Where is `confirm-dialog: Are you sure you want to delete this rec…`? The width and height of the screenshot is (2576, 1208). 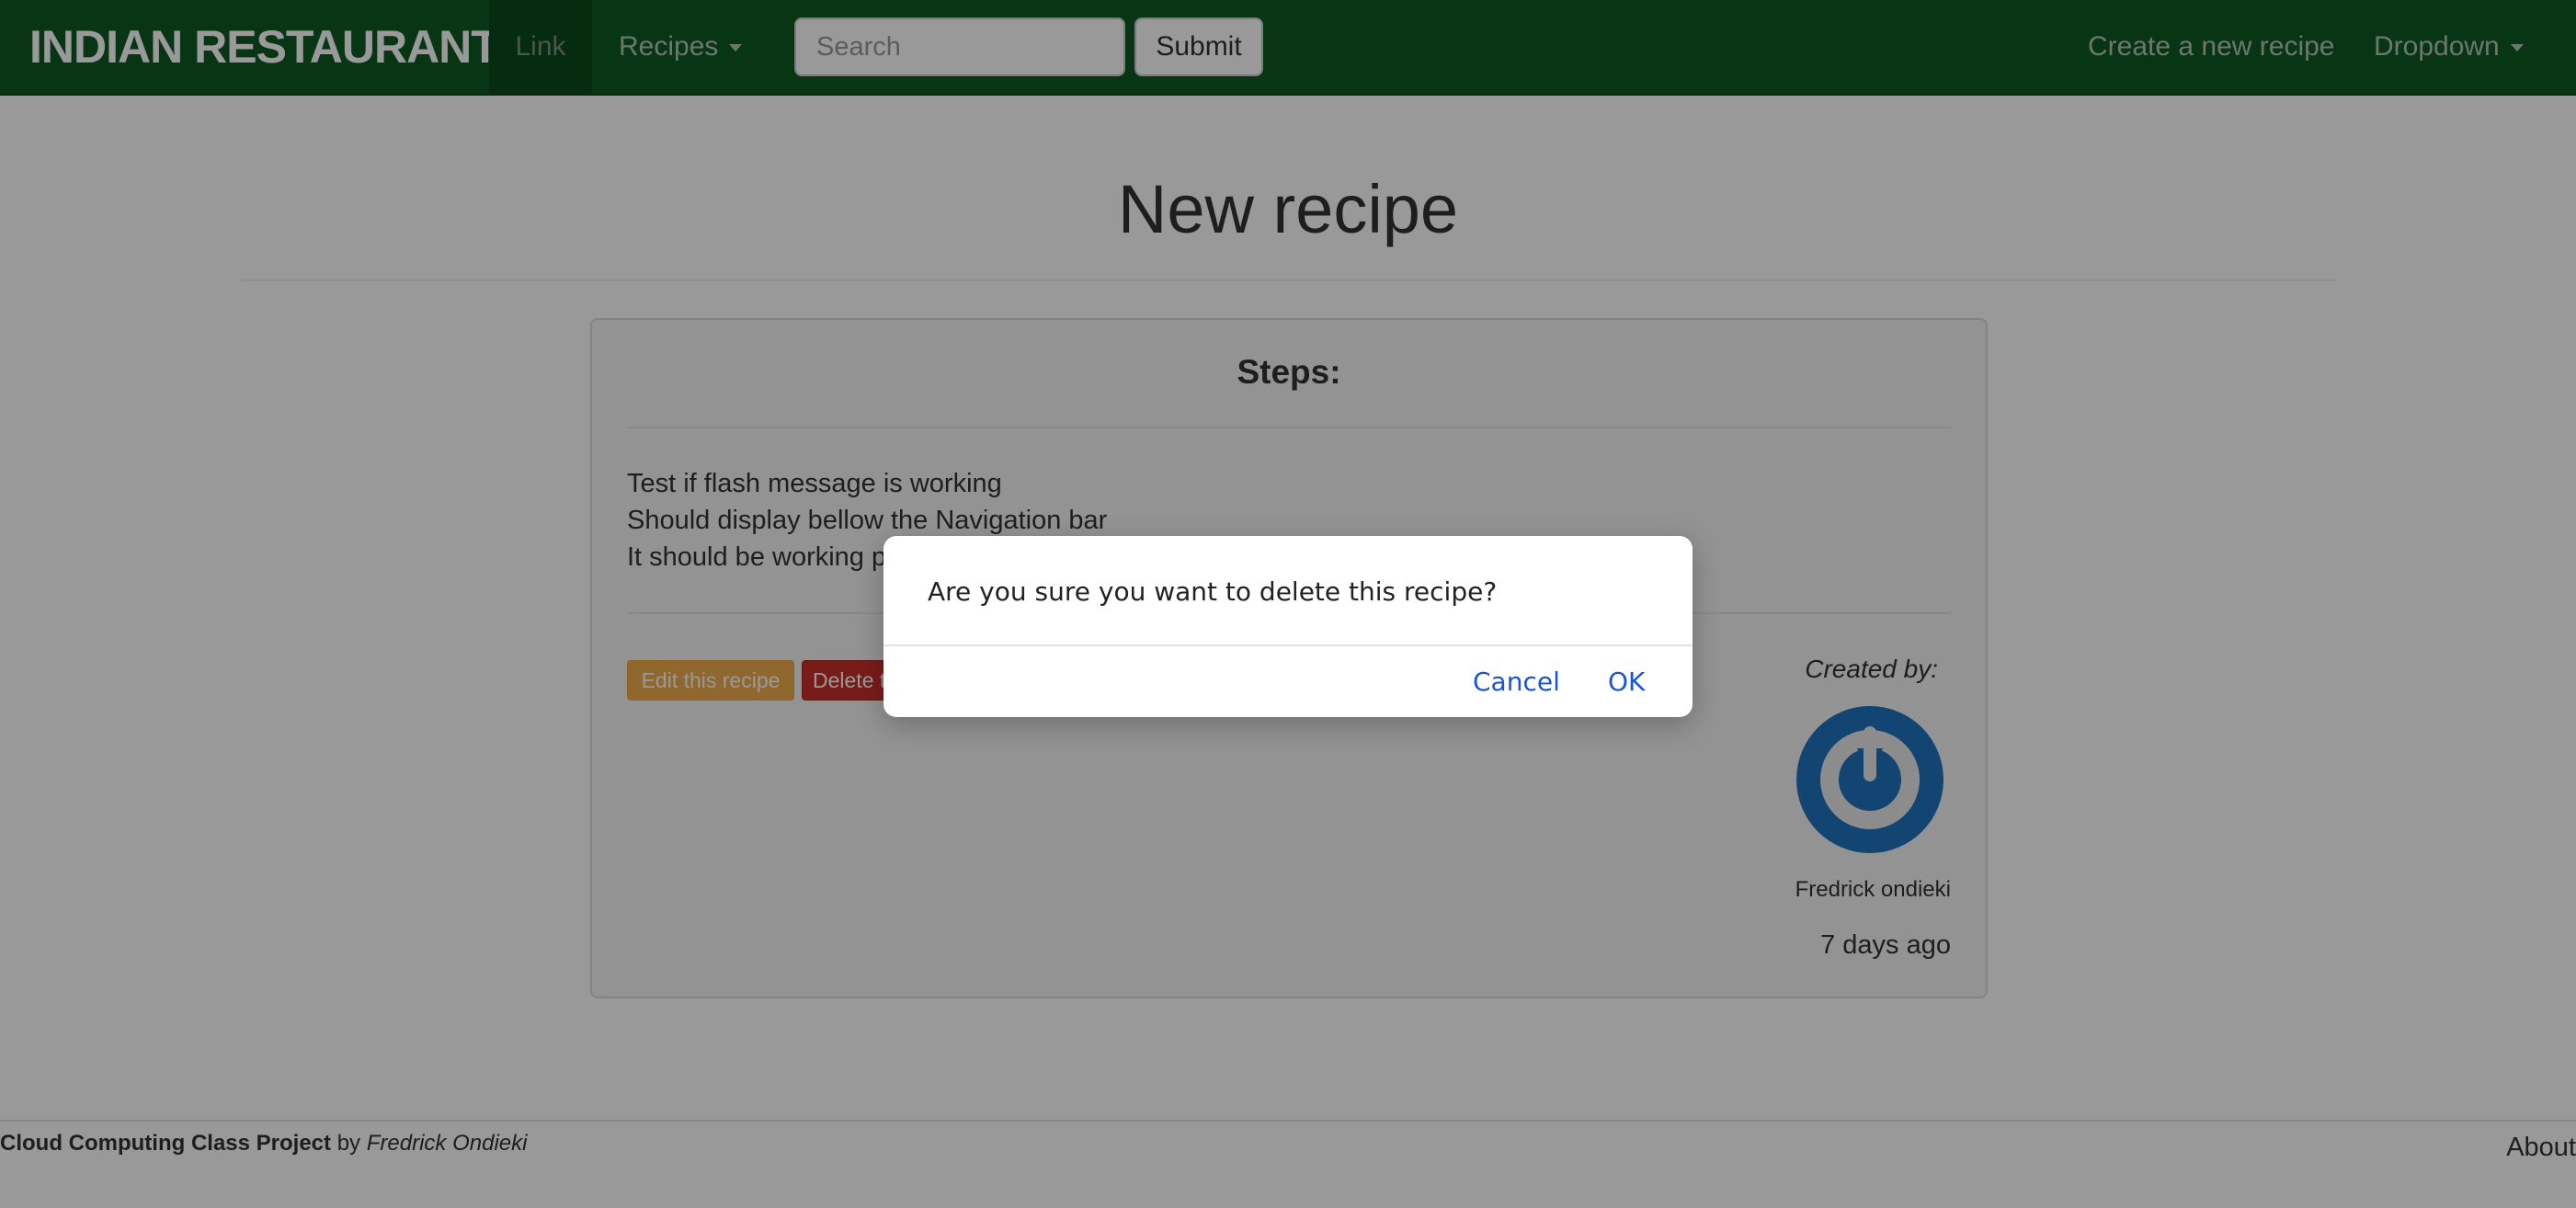
confirm-dialog: Are you sure you want to delete this rec… is located at coordinates (1288, 626).